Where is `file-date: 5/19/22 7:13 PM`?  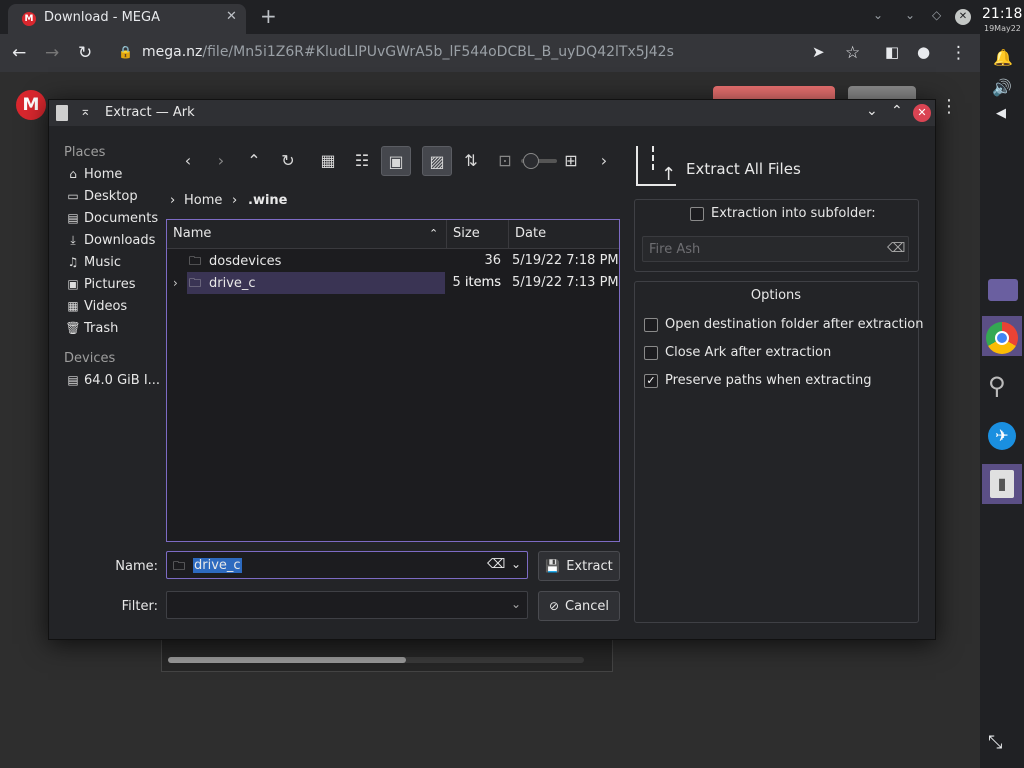
file-date: 5/19/22 7:13 PM is located at coordinates (565, 282).